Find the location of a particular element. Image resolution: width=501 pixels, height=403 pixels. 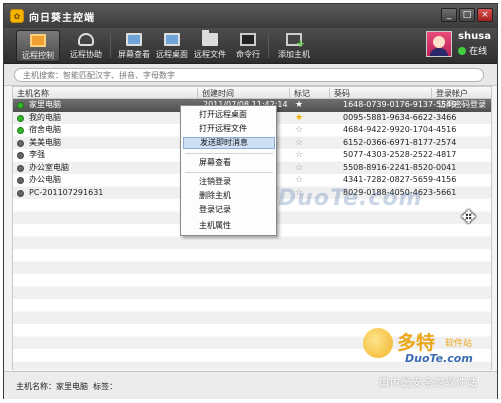

screen-view-icon is located at coordinates (134, 39).